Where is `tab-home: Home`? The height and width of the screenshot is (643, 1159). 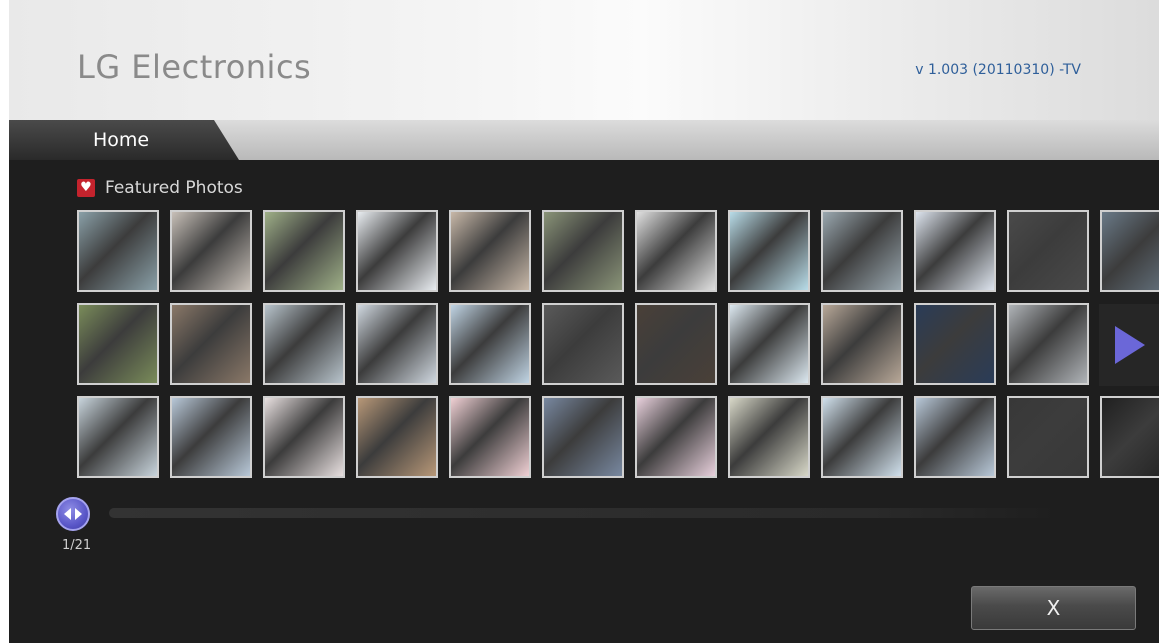 tab-home: Home is located at coordinates (124, 140).